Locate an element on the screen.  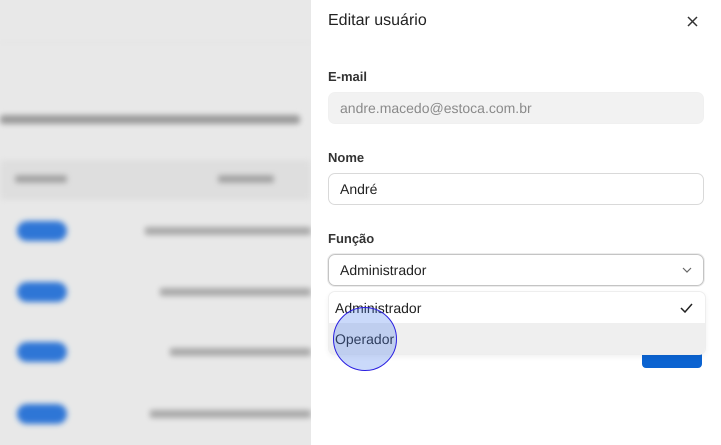
select-field: Administrador is located at coordinates (516, 270).